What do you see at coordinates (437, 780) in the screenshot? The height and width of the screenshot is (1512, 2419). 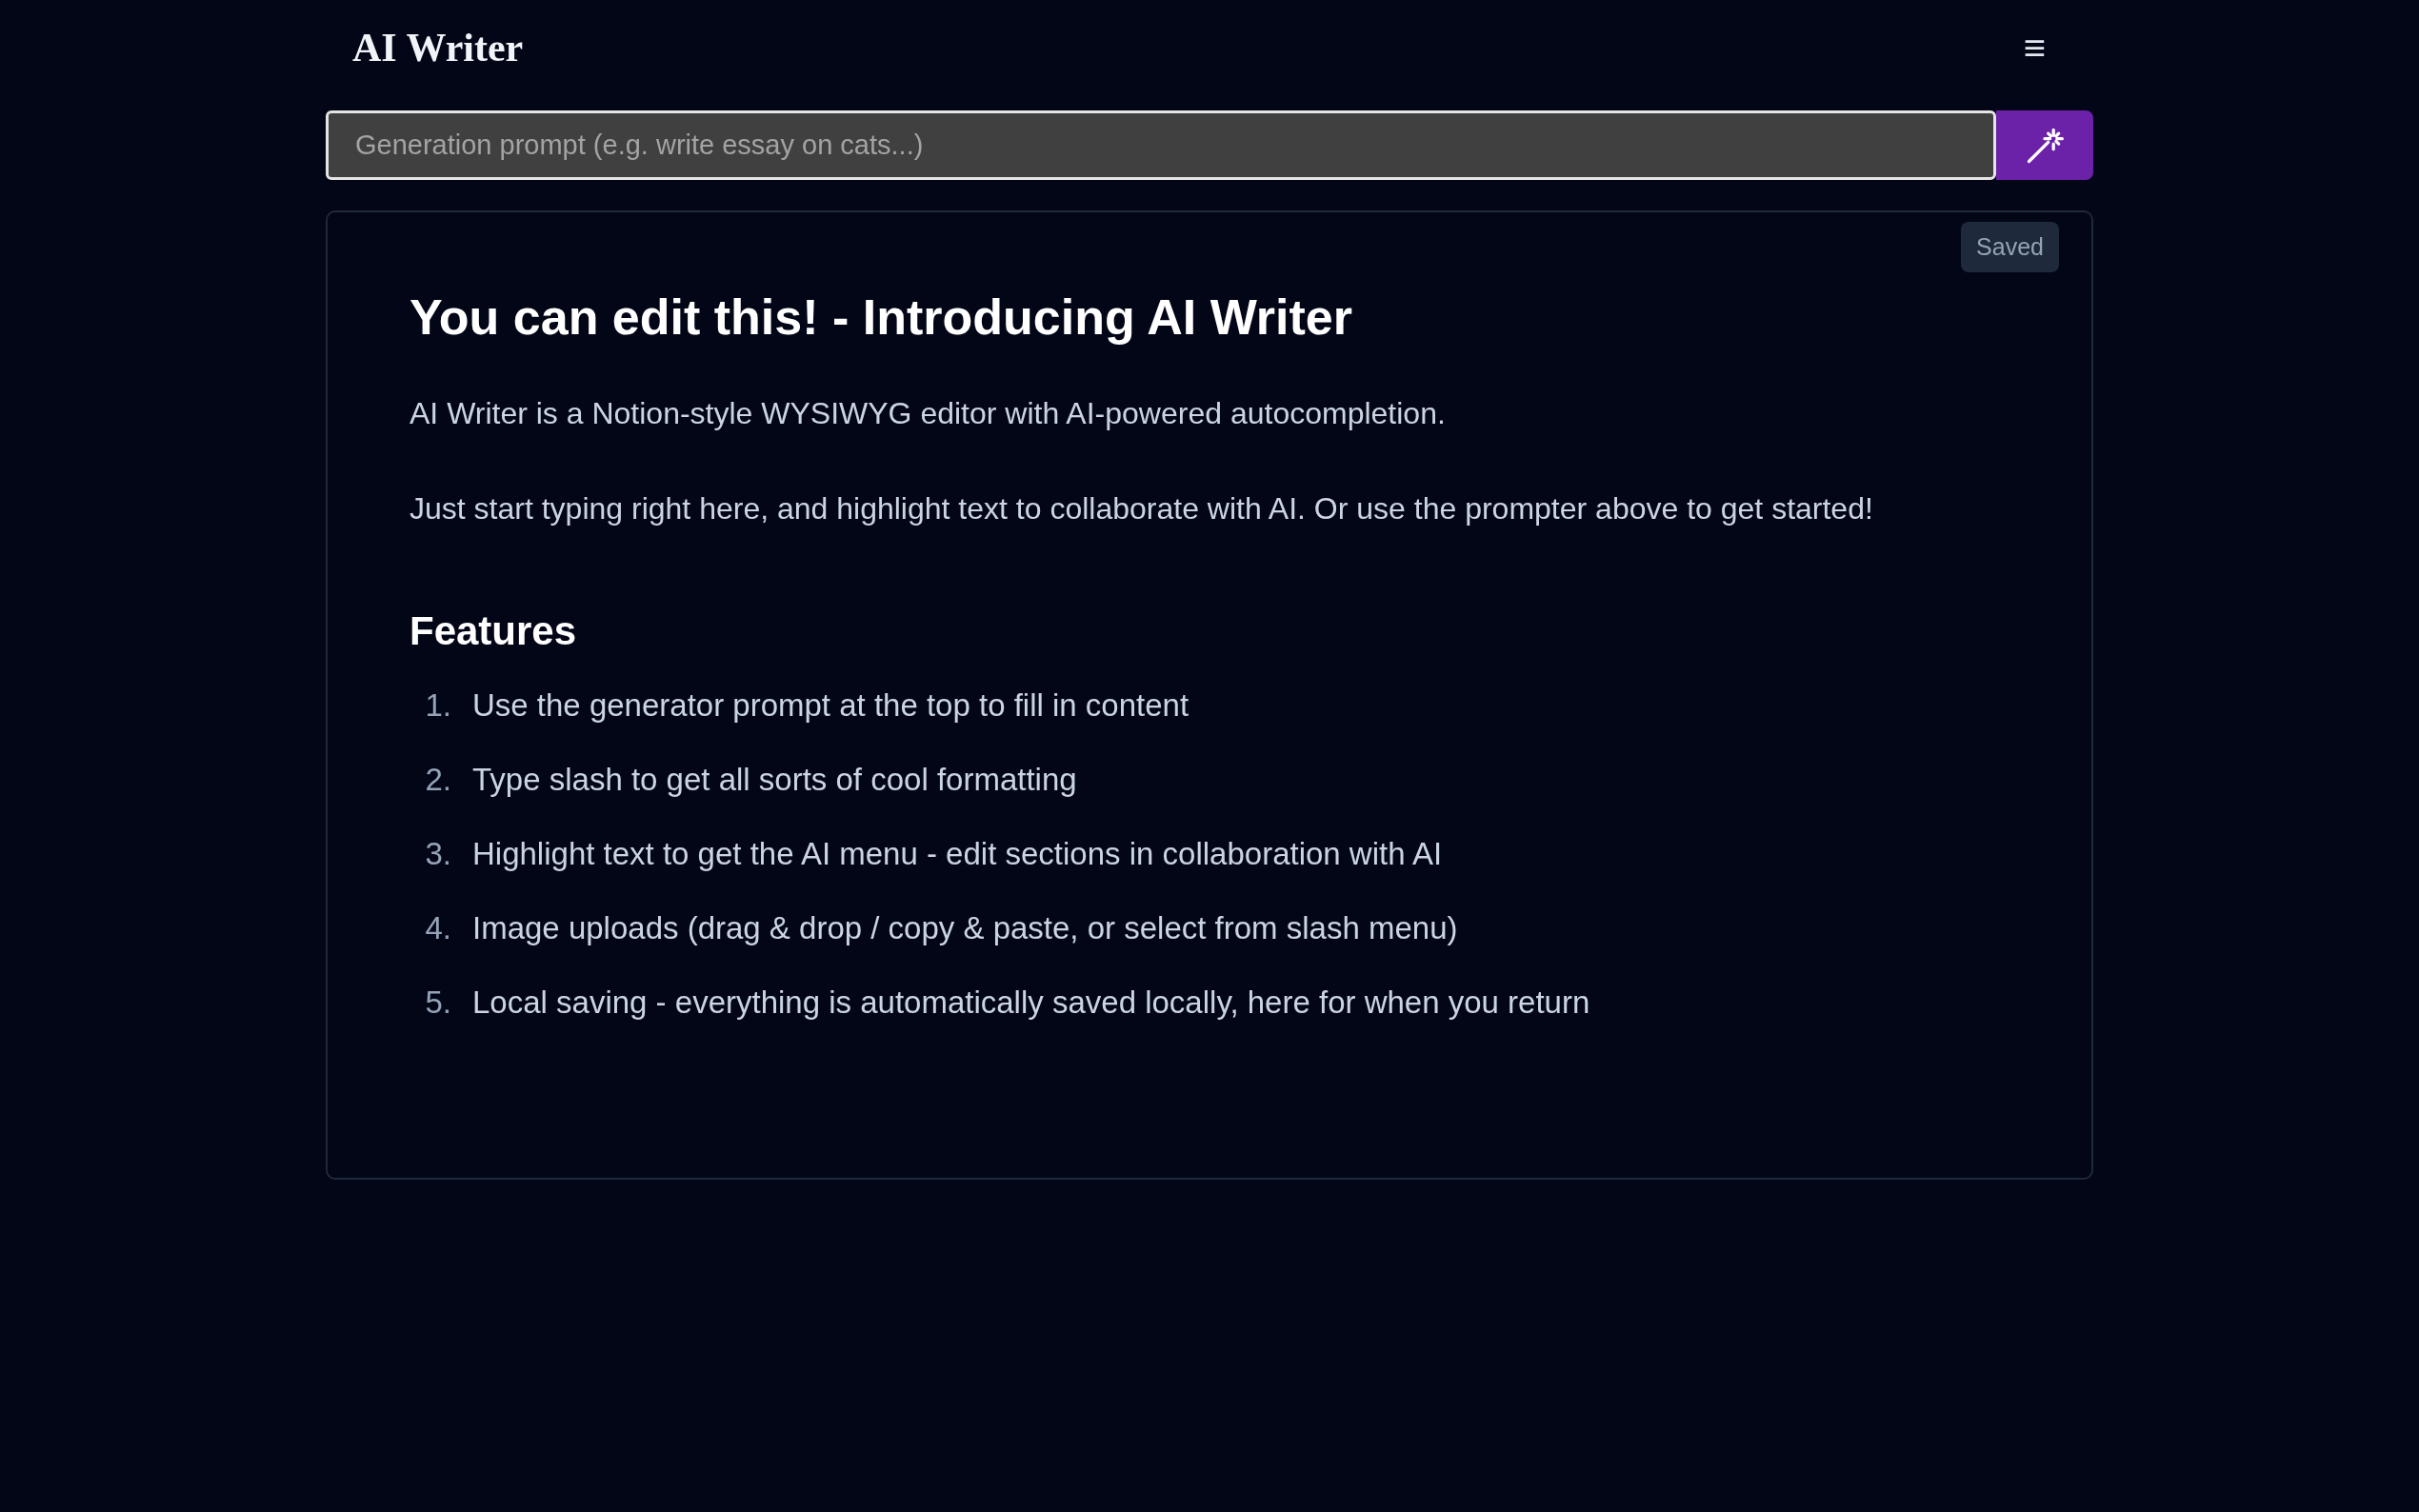 I see `list-number: 2.` at bounding box center [437, 780].